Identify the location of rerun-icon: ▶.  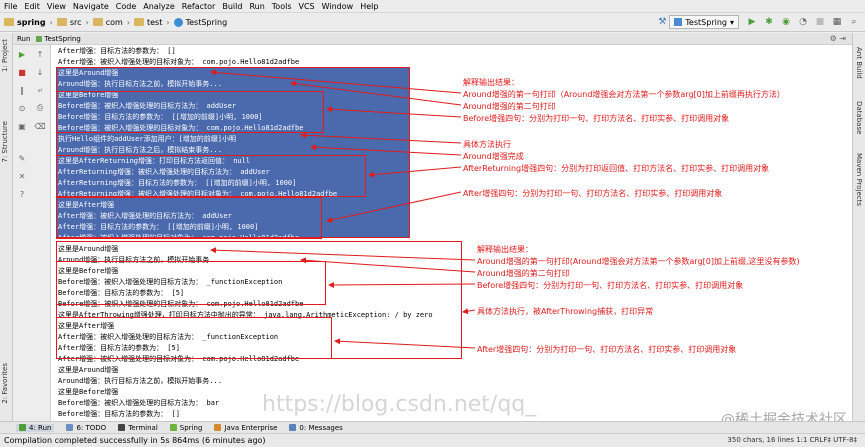
(22, 54).